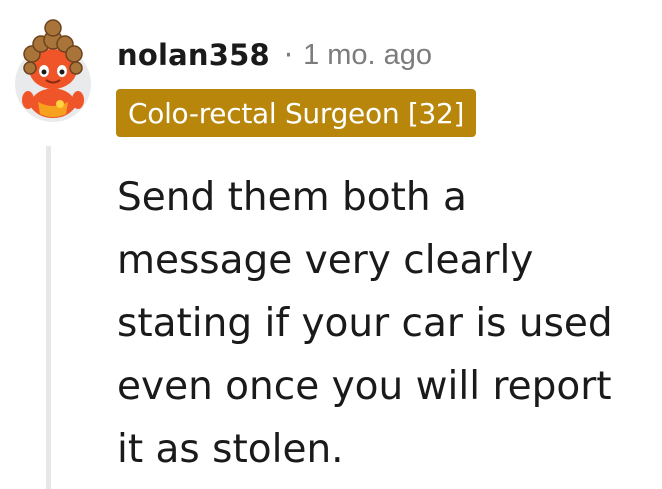  What do you see at coordinates (48, 317) in the screenshot?
I see `thread-line` at bounding box center [48, 317].